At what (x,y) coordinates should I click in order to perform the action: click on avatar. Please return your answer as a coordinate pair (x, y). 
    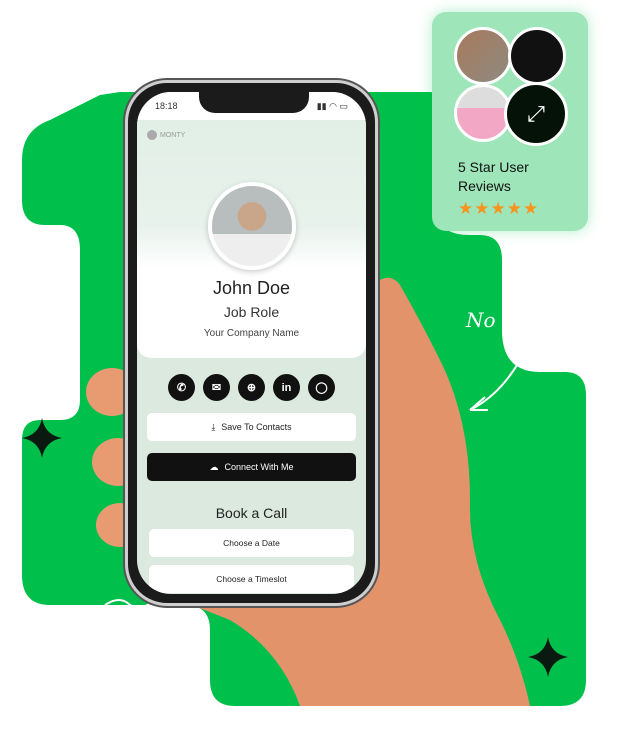
    Looking at the image, I should click on (251, 226).